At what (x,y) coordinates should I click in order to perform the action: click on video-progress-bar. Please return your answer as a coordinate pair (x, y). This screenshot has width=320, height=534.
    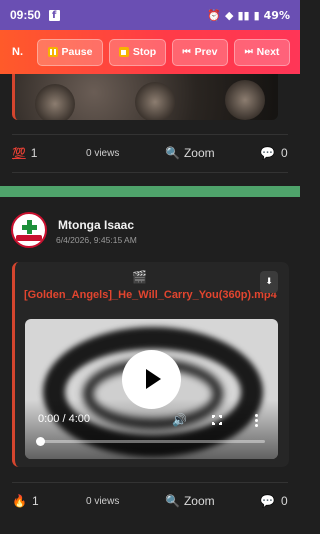
    Looking at the image, I should click on (150, 441).